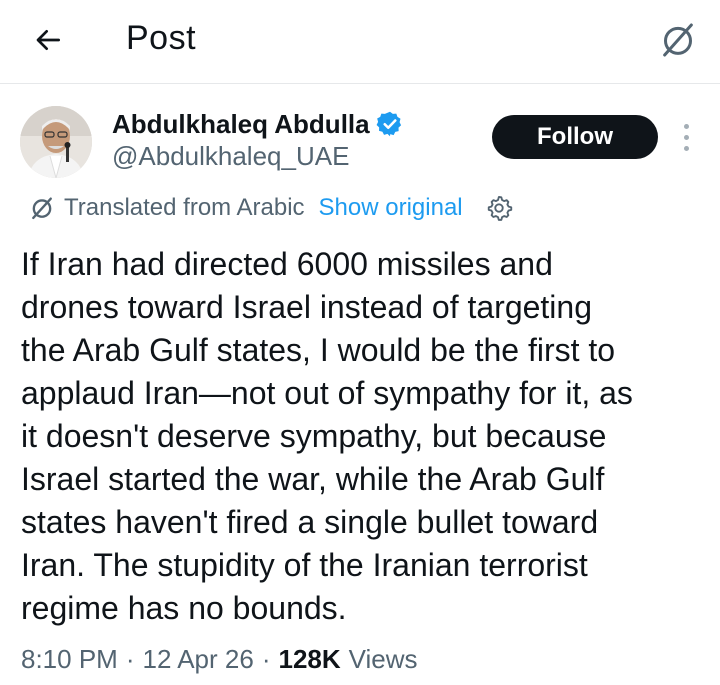  Describe the element at coordinates (69, 659) in the screenshot. I see `post-time: 8:10 PM` at that location.